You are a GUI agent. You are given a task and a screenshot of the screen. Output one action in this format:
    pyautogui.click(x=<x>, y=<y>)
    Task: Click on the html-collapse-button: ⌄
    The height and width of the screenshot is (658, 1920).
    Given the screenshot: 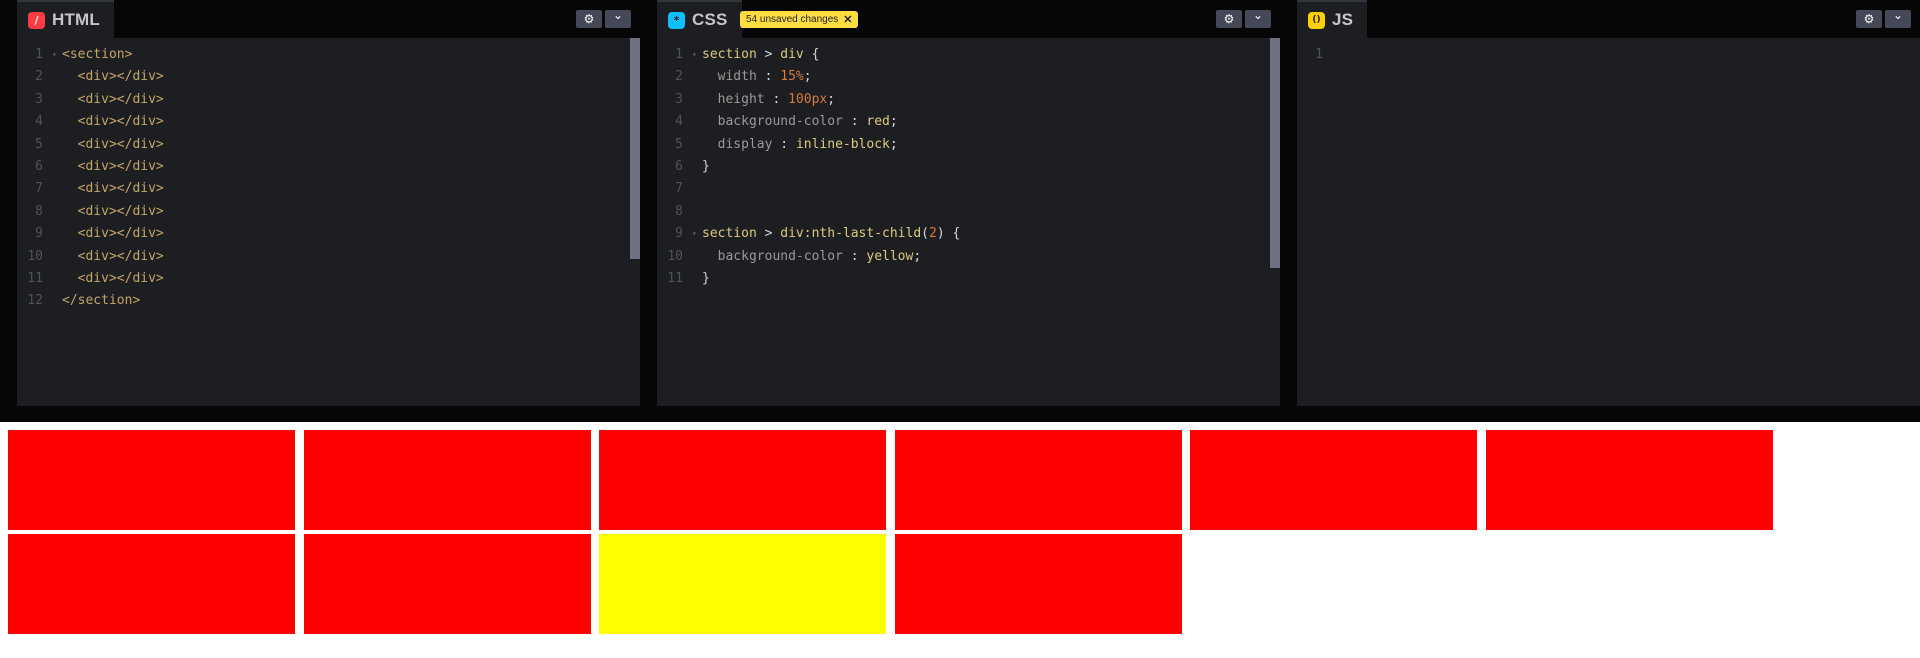 What is the action you would take?
    pyautogui.click(x=618, y=18)
    